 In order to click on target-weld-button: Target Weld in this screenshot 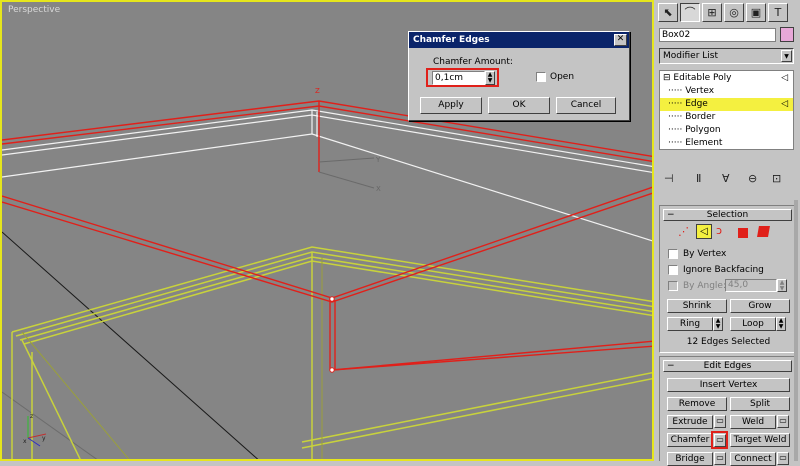, I will do `click(760, 440)`.